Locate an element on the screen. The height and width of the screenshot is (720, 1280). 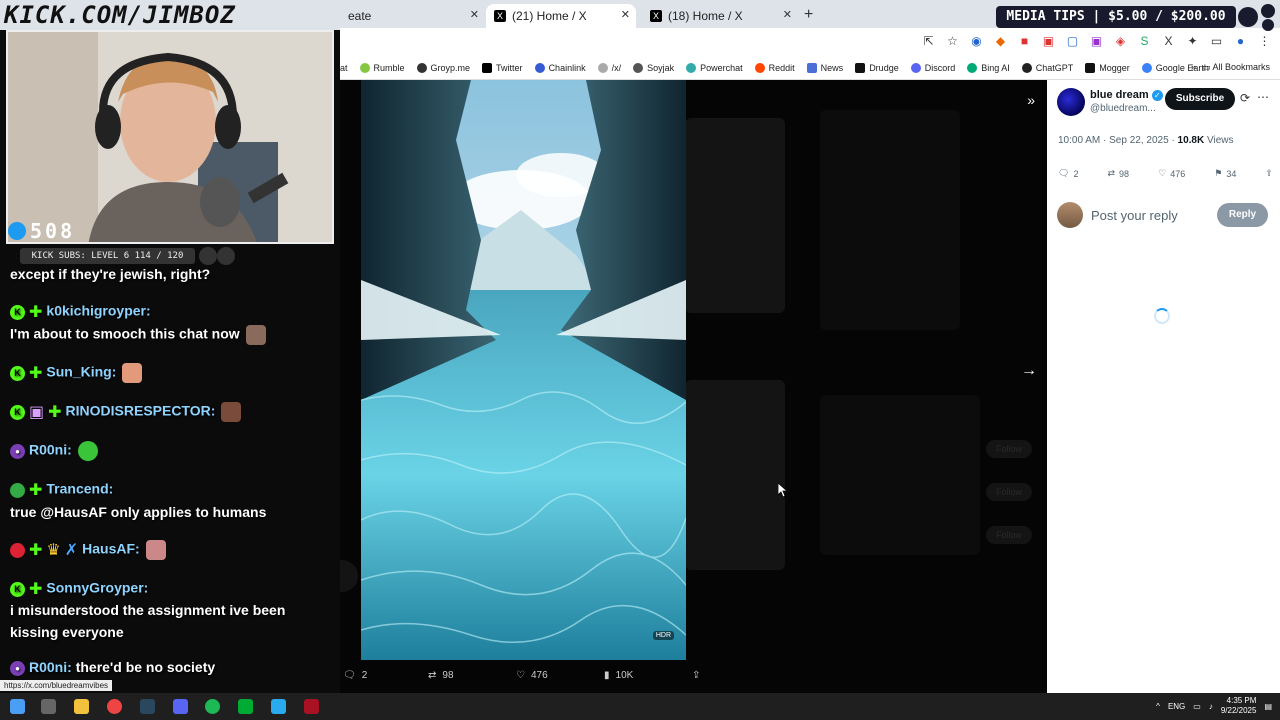
more-icon: ⋯ is located at coordinates (1263, 97).